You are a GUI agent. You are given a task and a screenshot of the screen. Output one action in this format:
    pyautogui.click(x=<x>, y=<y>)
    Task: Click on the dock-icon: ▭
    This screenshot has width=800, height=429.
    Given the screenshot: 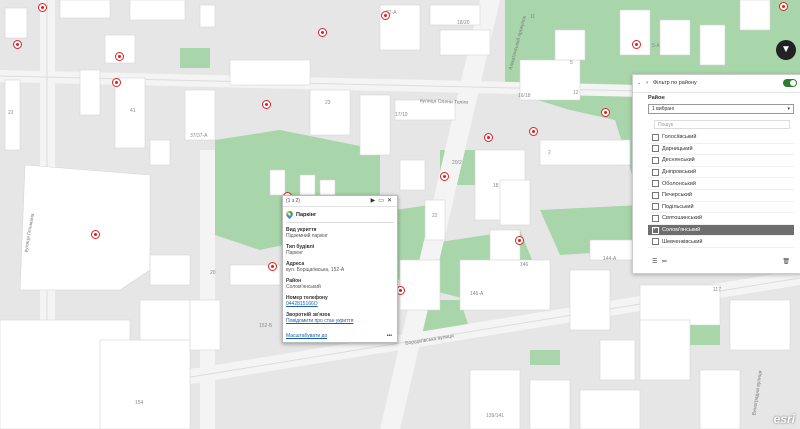 What is the action you would take?
    pyautogui.click(x=382, y=201)
    